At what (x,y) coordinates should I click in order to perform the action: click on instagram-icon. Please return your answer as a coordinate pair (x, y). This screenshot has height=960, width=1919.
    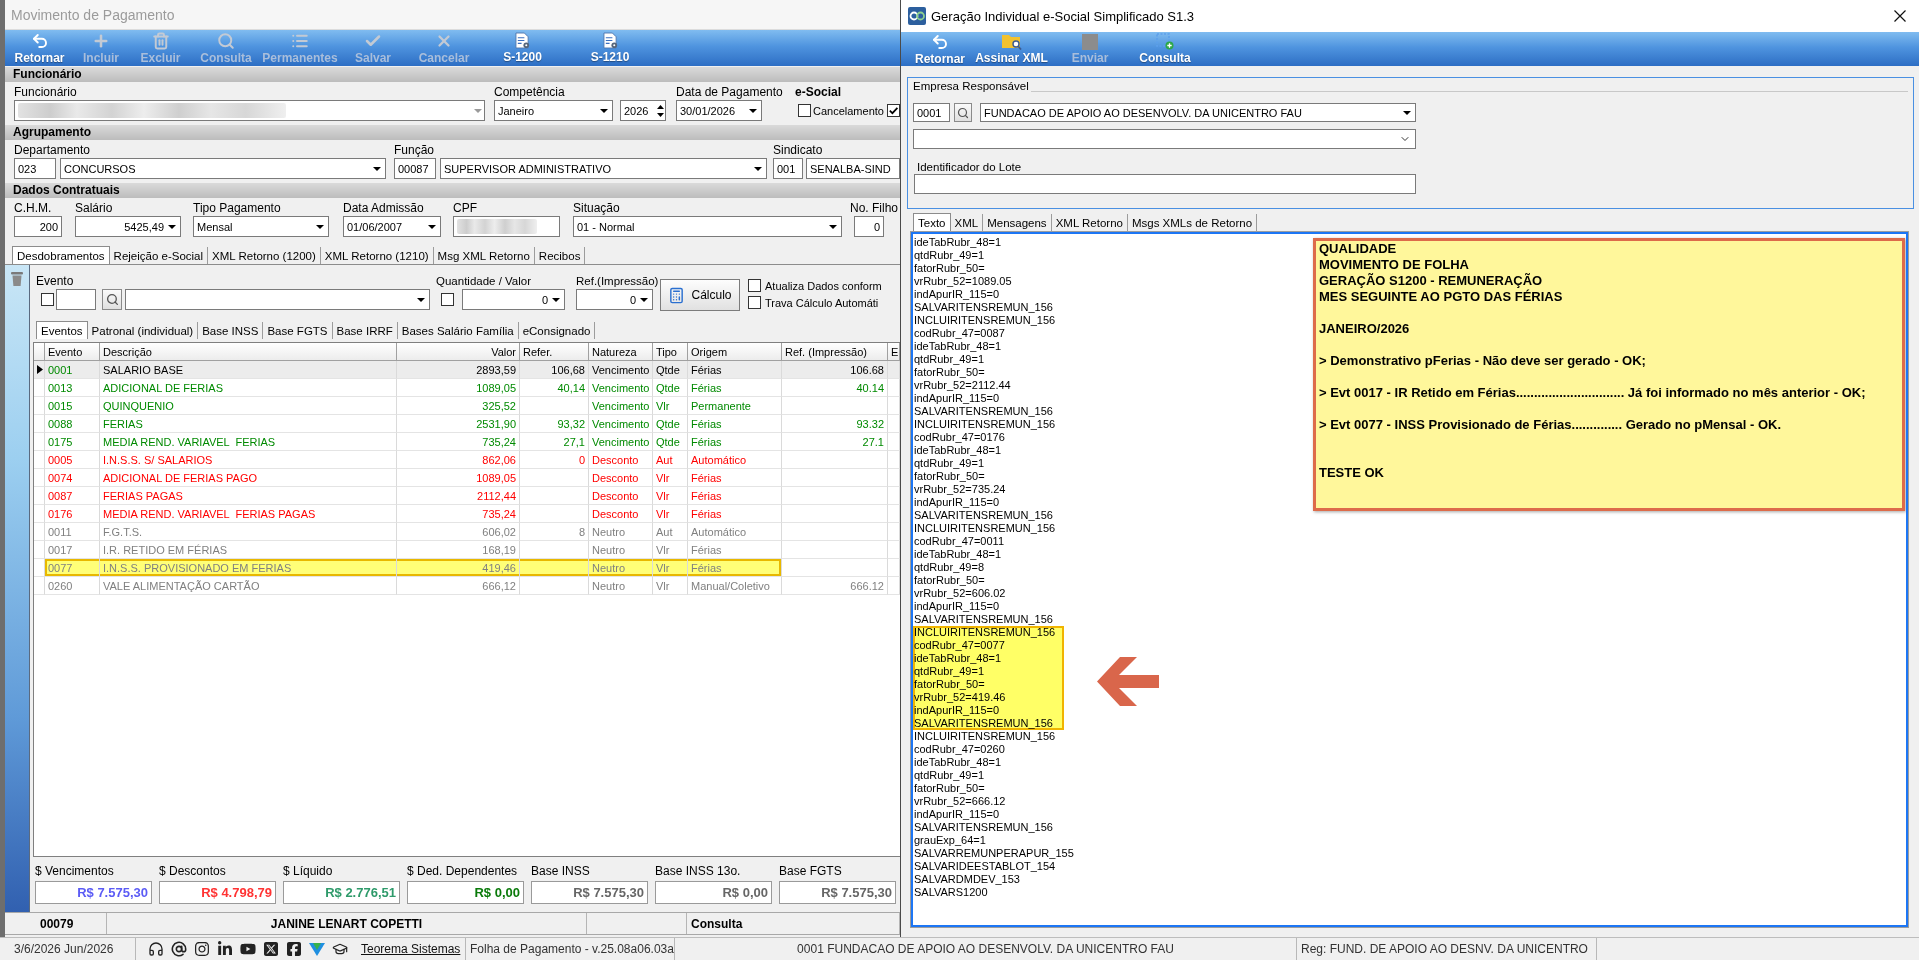
    Looking at the image, I should click on (202, 949).